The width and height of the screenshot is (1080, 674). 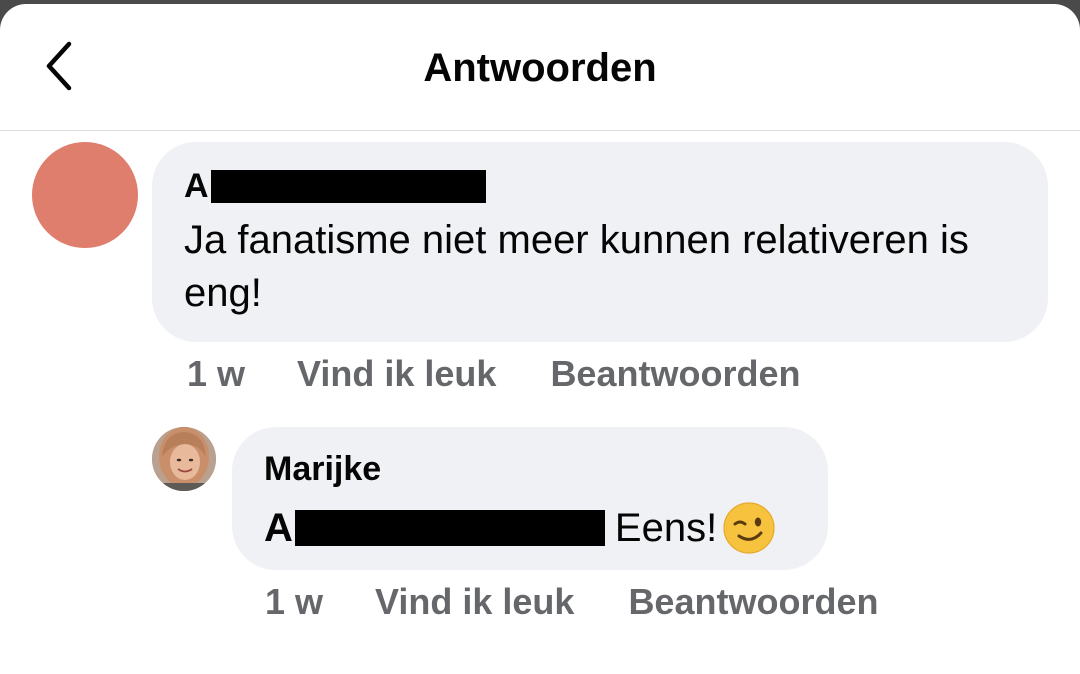 I want to click on comment-text-body: Eens!, so click(x=666, y=527).